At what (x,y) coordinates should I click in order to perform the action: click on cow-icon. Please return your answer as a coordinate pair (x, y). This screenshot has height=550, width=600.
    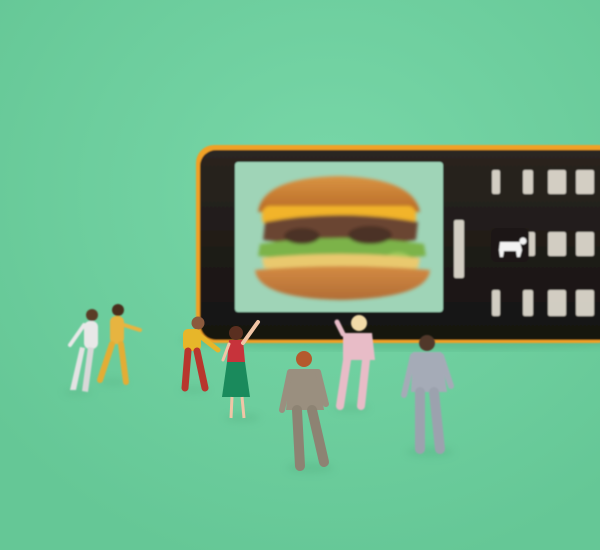
    Looking at the image, I should click on (510, 245).